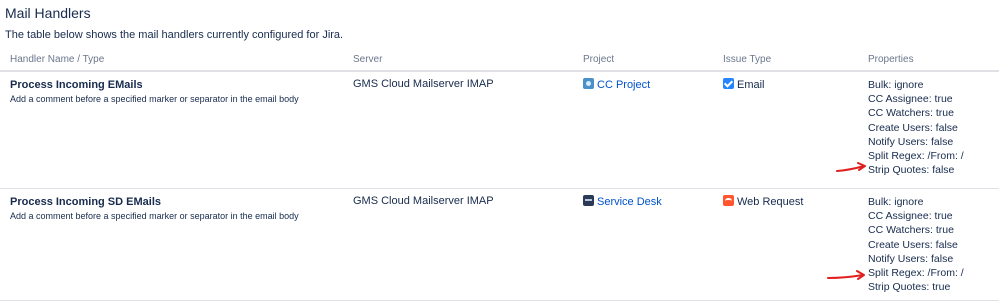 The image size is (999, 301). Describe the element at coordinates (653, 244) in the screenshot. I see `project-cell: Service Desk` at that location.